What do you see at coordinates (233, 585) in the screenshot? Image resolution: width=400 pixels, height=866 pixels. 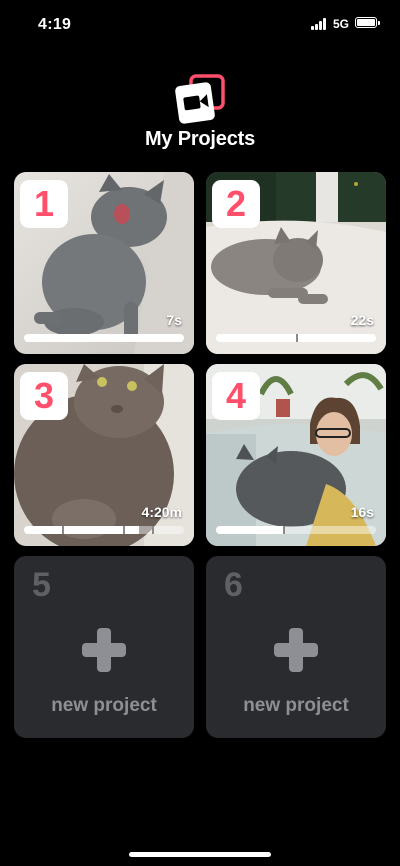 I see `project-number: 6` at bounding box center [233, 585].